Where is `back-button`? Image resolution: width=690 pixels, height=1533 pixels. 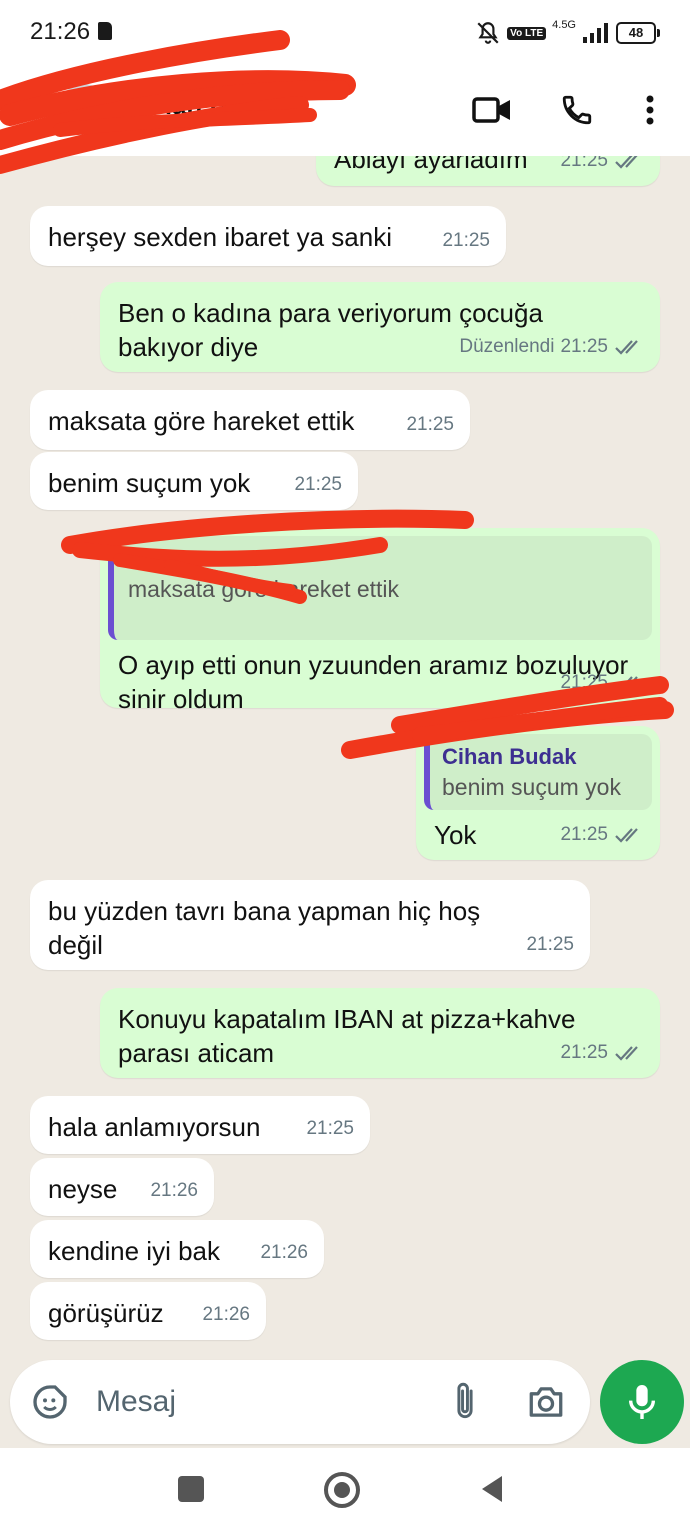 back-button is located at coordinates (492, 1489).